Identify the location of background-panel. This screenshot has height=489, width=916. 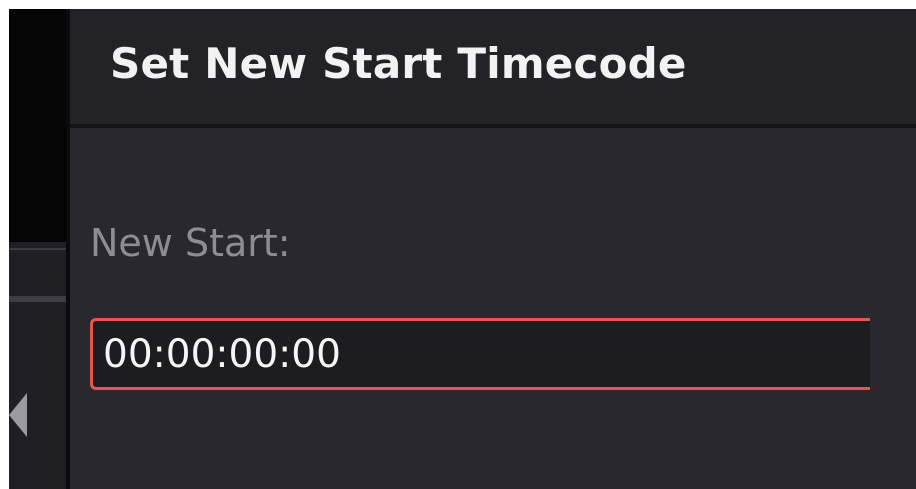
(37, 249).